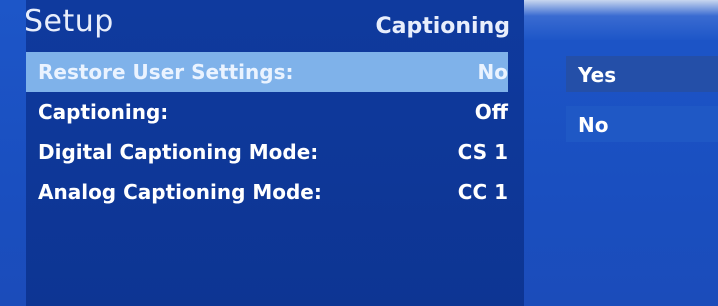  What do you see at coordinates (642, 74) in the screenshot?
I see `option-yes: Yes` at bounding box center [642, 74].